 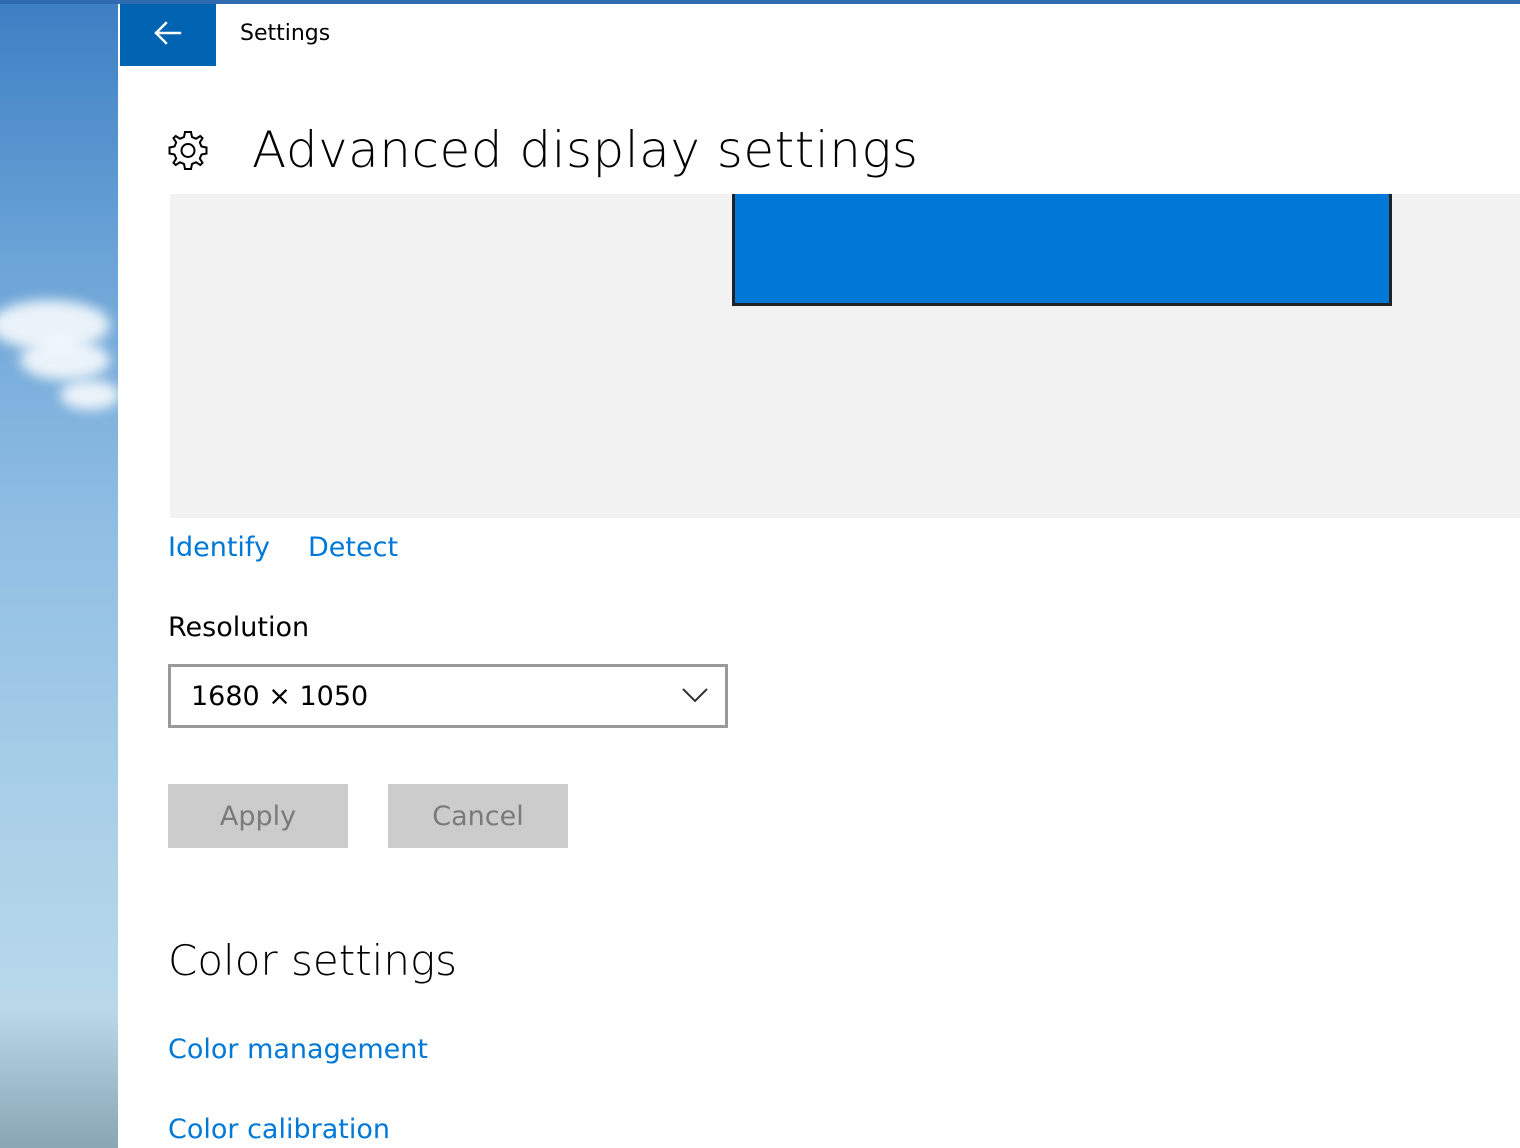 What do you see at coordinates (285, 33) in the screenshot?
I see `window-title: Settings` at bounding box center [285, 33].